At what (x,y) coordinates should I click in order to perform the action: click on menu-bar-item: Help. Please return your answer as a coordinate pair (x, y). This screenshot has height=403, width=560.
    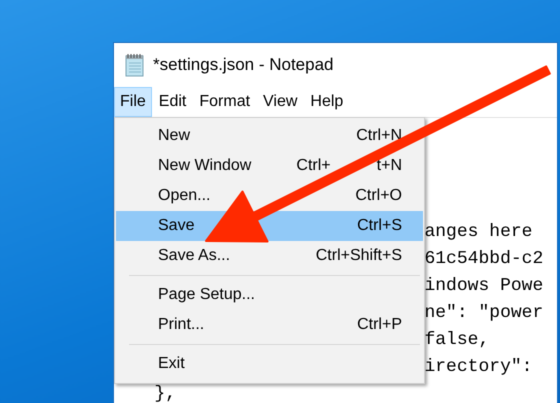
    Looking at the image, I should click on (327, 102).